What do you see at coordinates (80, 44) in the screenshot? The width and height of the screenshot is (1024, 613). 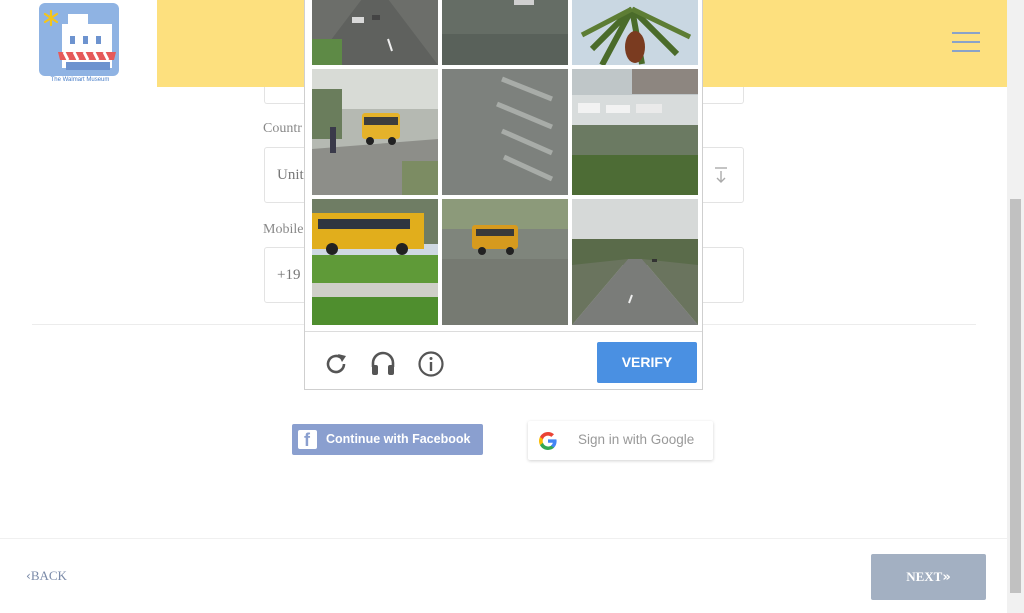 I see `walmart-museum-logo` at bounding box center [80, 44].